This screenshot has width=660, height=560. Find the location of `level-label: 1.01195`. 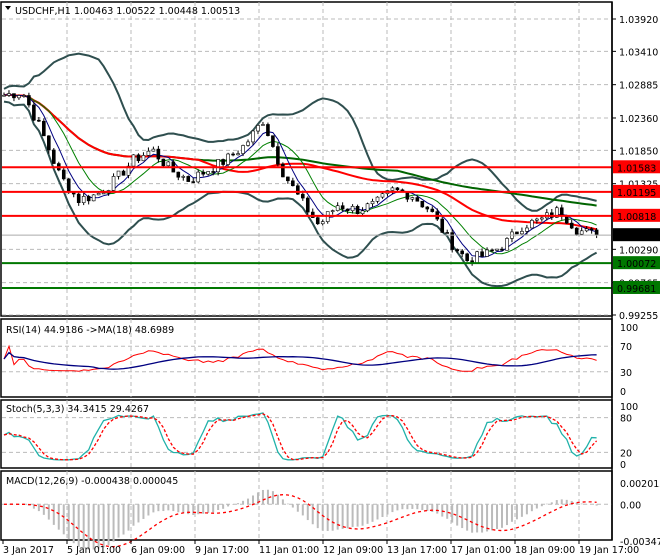

level-label: 1.01195 is located at coordinates (636, 193).